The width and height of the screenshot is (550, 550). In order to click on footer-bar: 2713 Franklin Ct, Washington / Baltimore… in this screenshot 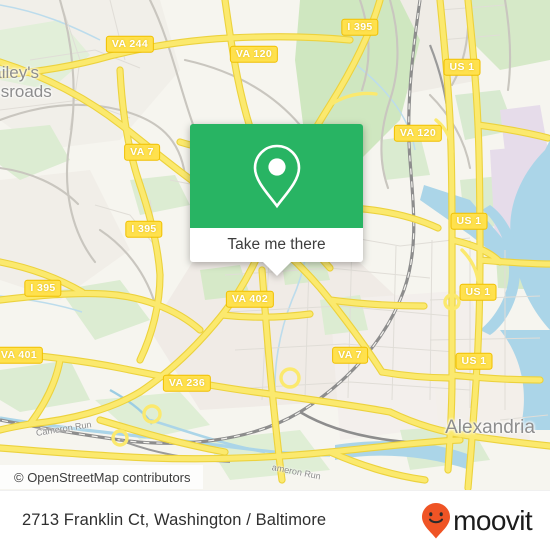, I will do `click(275, 520)`.